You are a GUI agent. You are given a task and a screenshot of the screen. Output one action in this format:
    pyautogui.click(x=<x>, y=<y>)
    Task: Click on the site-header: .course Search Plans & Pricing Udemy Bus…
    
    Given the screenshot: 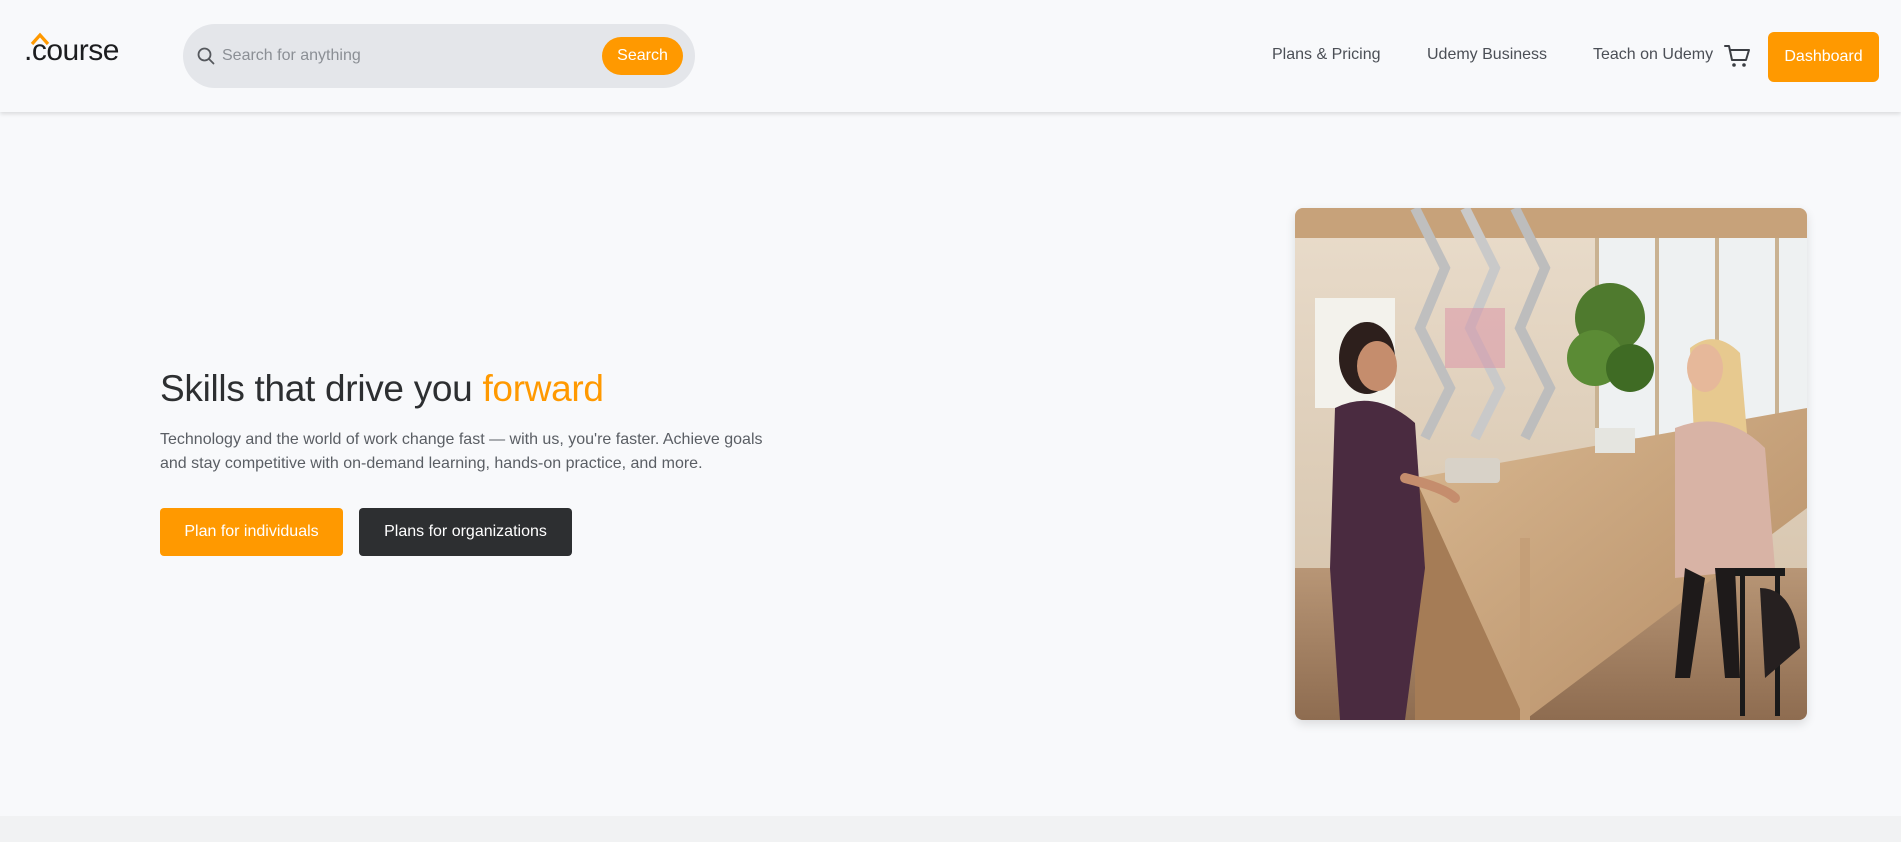 What is the action you would take?
    pyautogui.click(x=950, y=56)
    